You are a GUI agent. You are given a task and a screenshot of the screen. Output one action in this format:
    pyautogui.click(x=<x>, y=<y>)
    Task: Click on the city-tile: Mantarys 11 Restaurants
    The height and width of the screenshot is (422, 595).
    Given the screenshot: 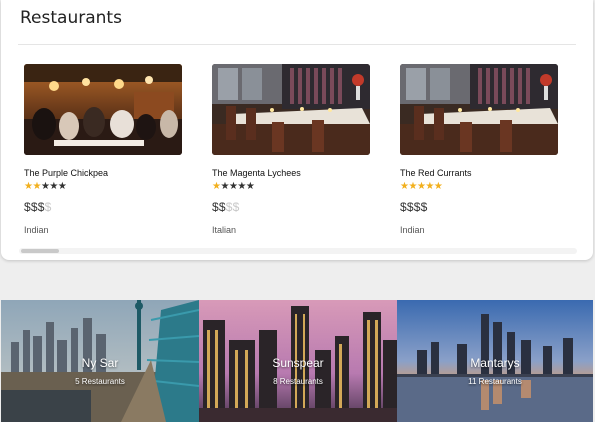 What is the action you would take?
    pyautogui.click(x=495, y=361)
    